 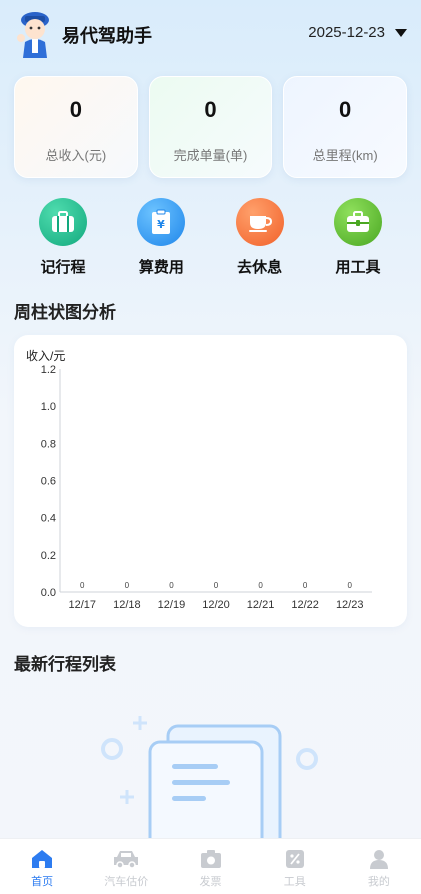 I want to click on camera-icon, so click(x=210, y=859).